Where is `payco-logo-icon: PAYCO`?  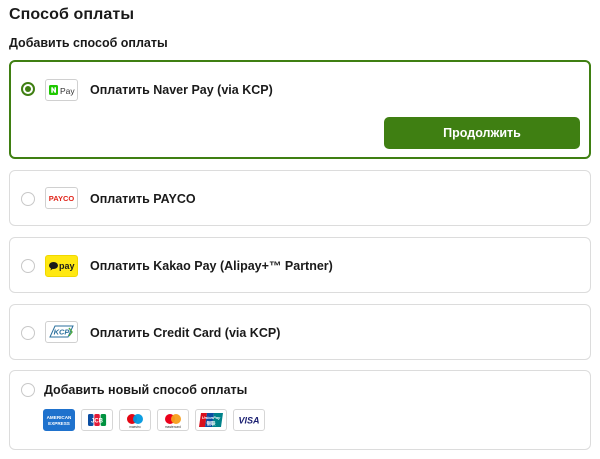 payco-logo-icon: PAYCO is located at coordinates (61, 198).